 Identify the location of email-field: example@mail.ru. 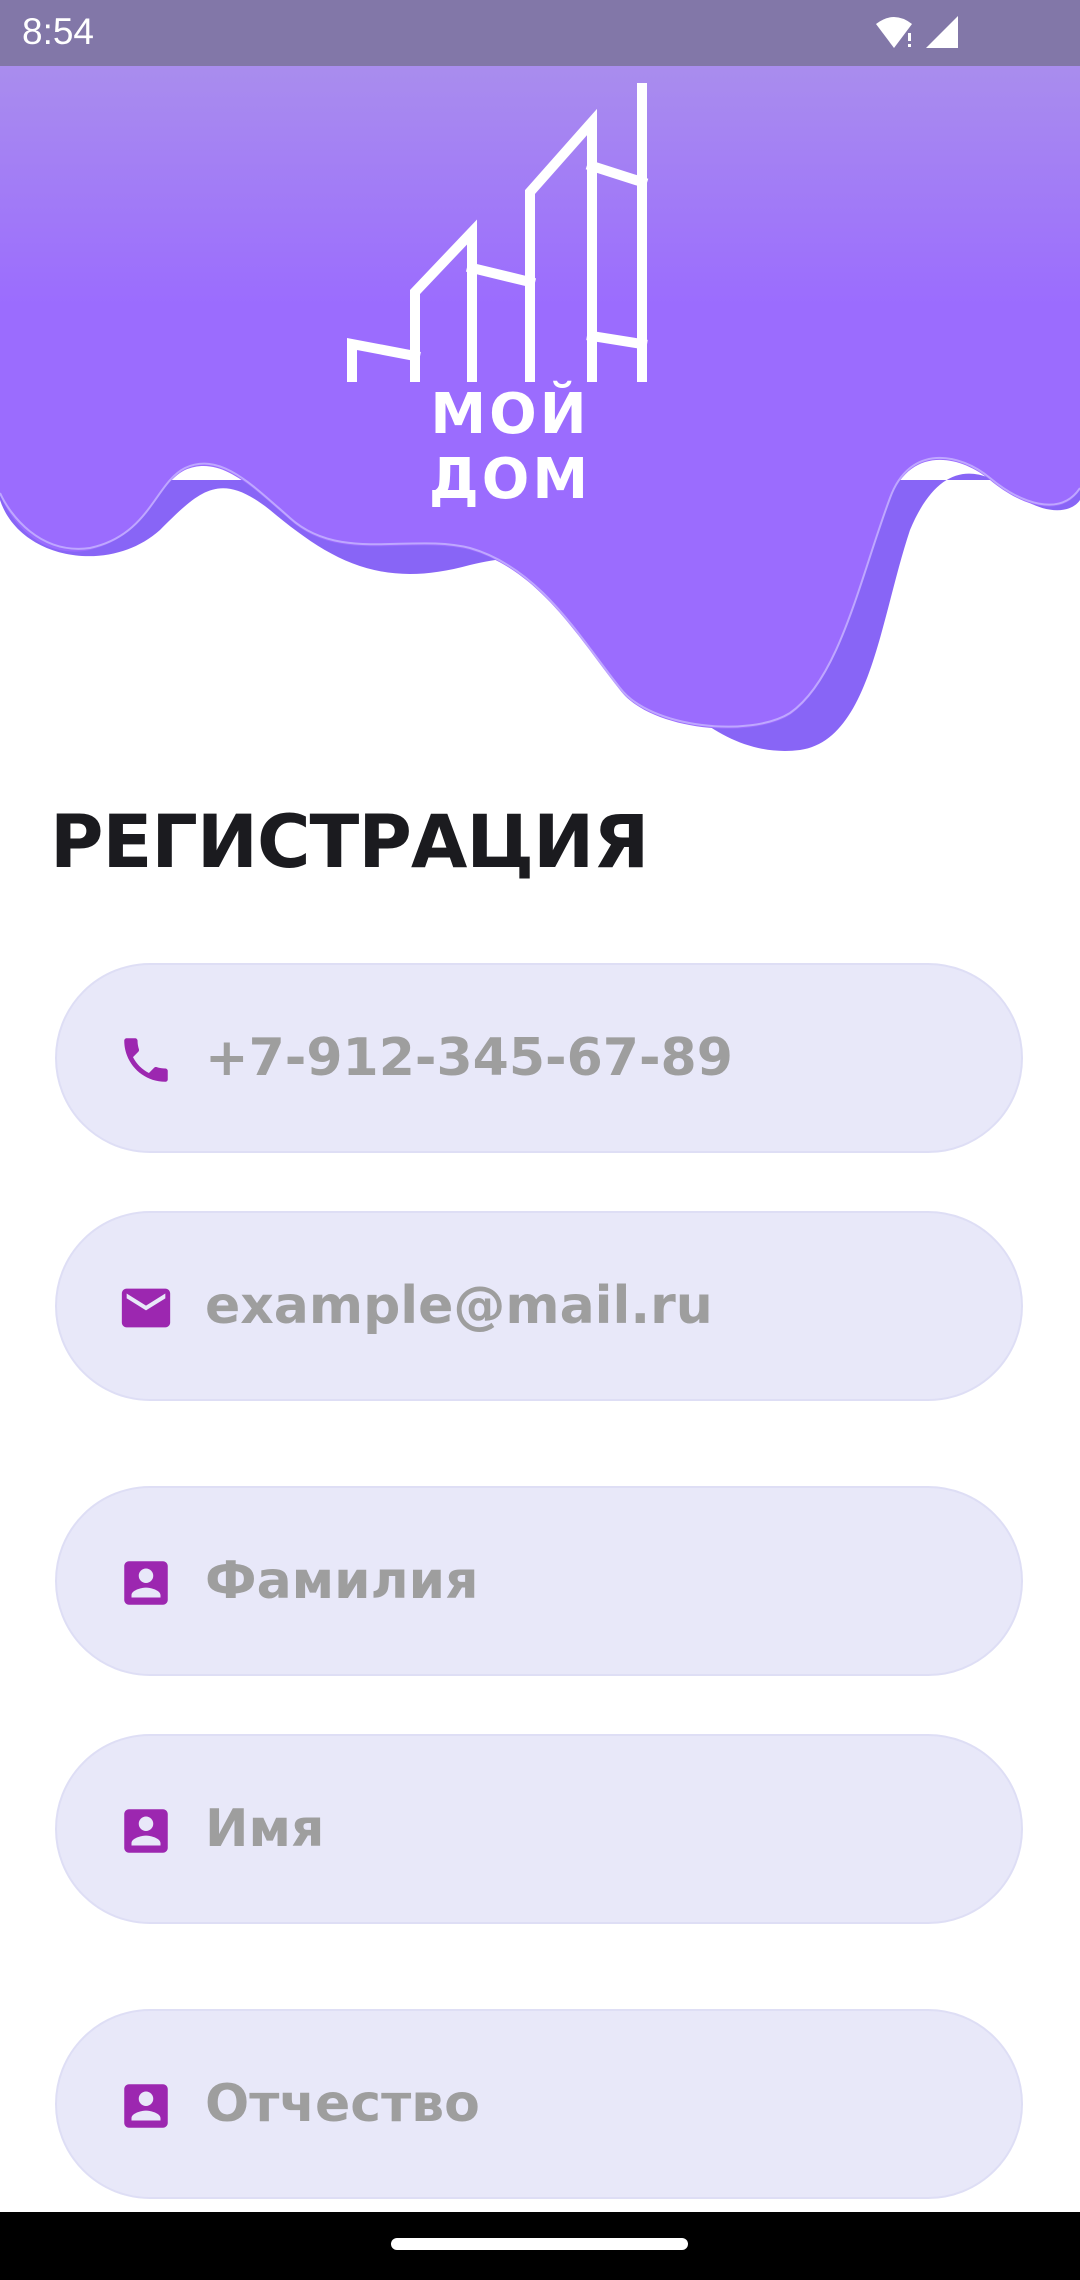
(539, 1306).